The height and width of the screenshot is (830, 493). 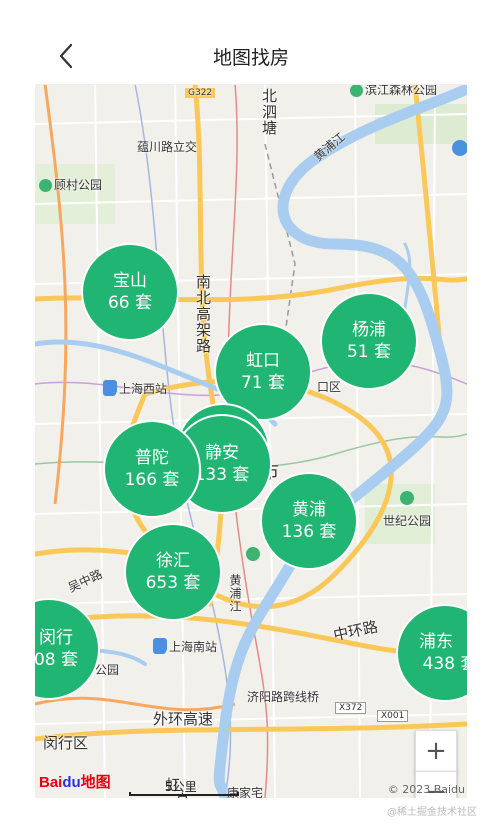 What do you see at coordinates (66, 743) in the screenshot?
I see `place-label-minhang-district: 闵行区` at bounding box center [66, 743].